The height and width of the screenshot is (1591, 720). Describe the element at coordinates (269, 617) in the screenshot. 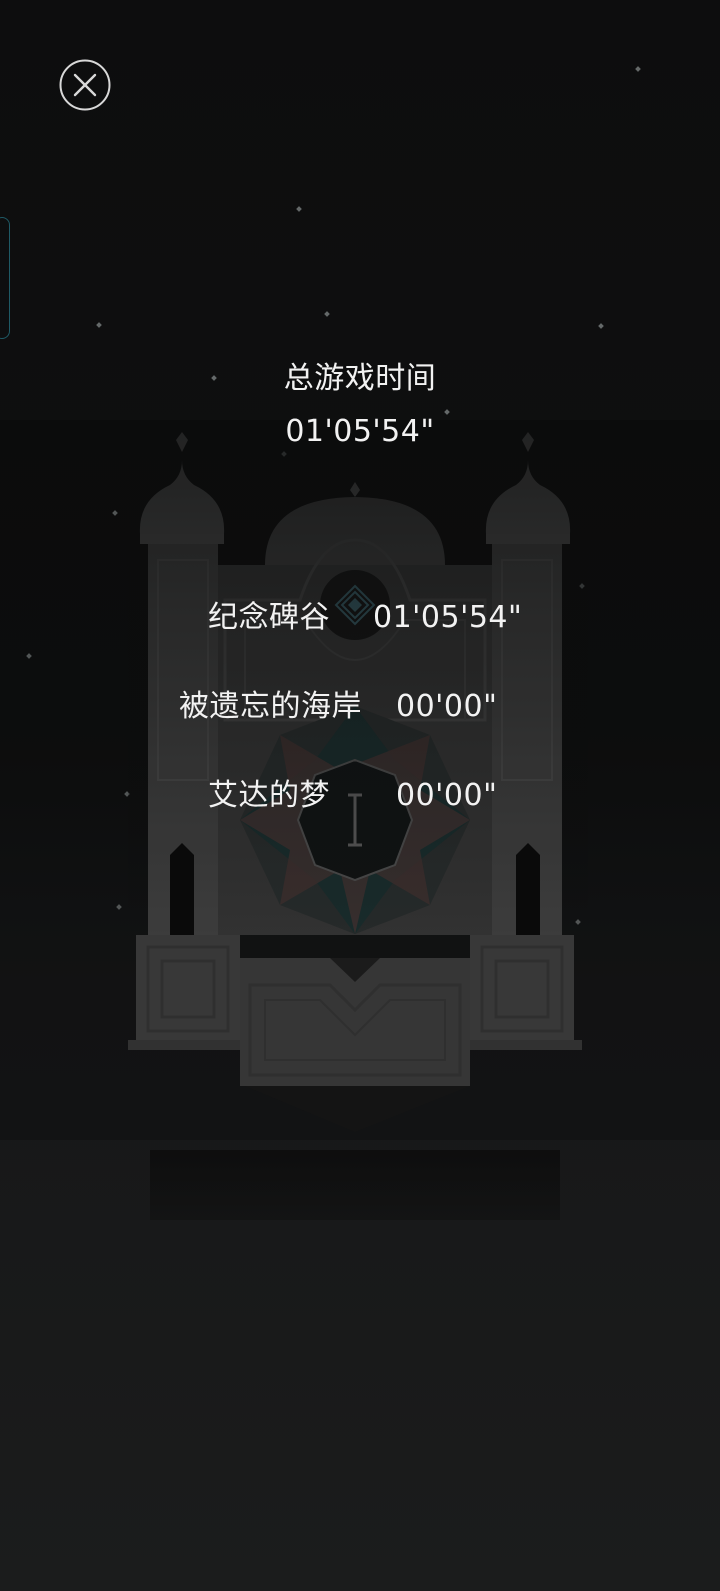

I see `chapter-name: 纪念碑谷` at that location.